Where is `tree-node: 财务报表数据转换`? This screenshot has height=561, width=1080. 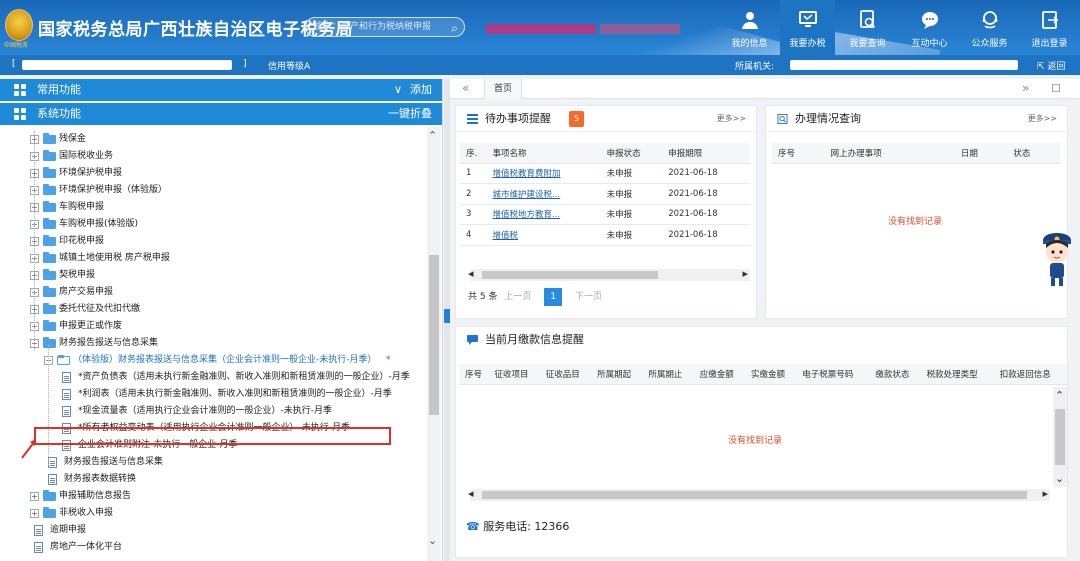
tree-node: 财务报表数据转换 is located at coordinates (213, 479).